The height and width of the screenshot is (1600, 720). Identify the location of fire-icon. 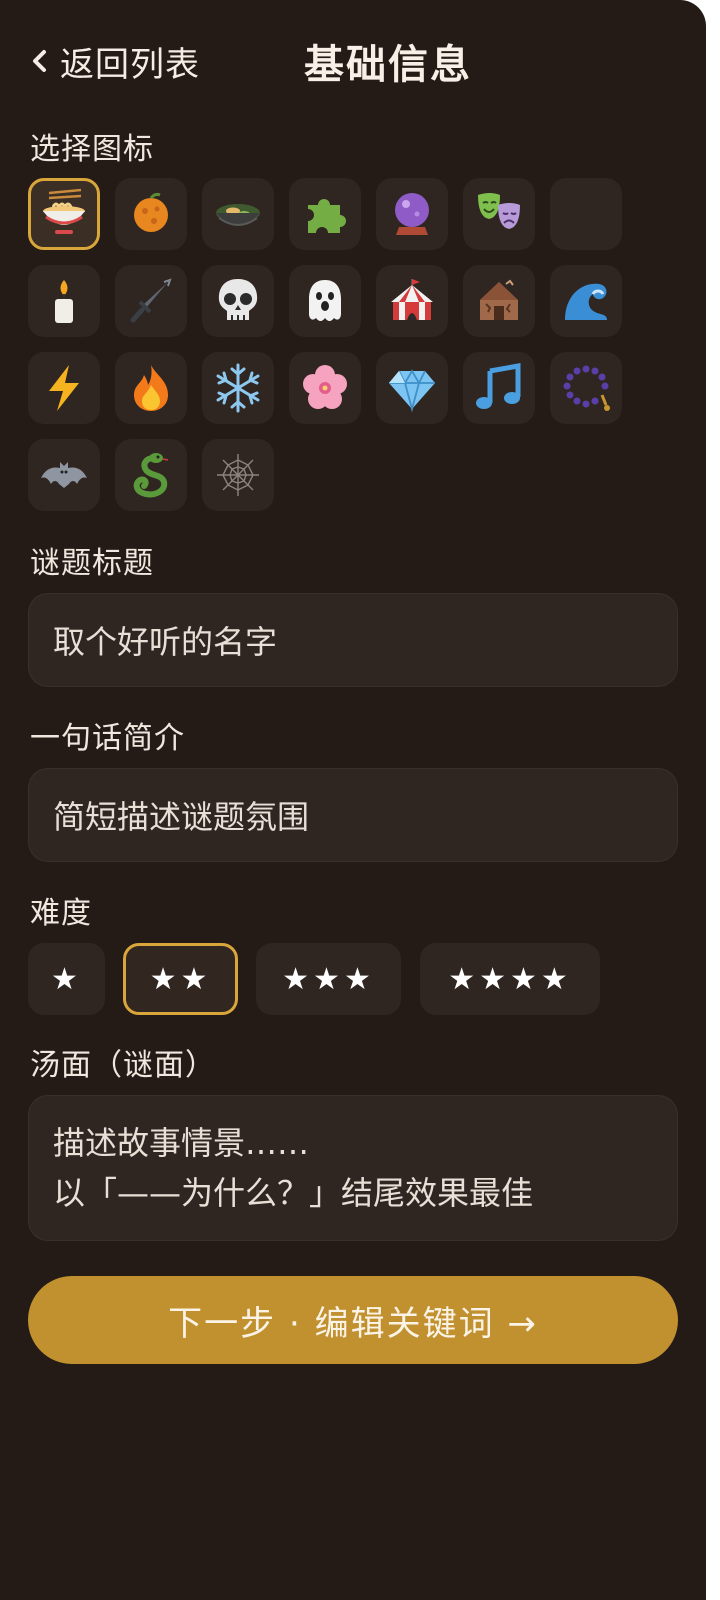
(151, 388).